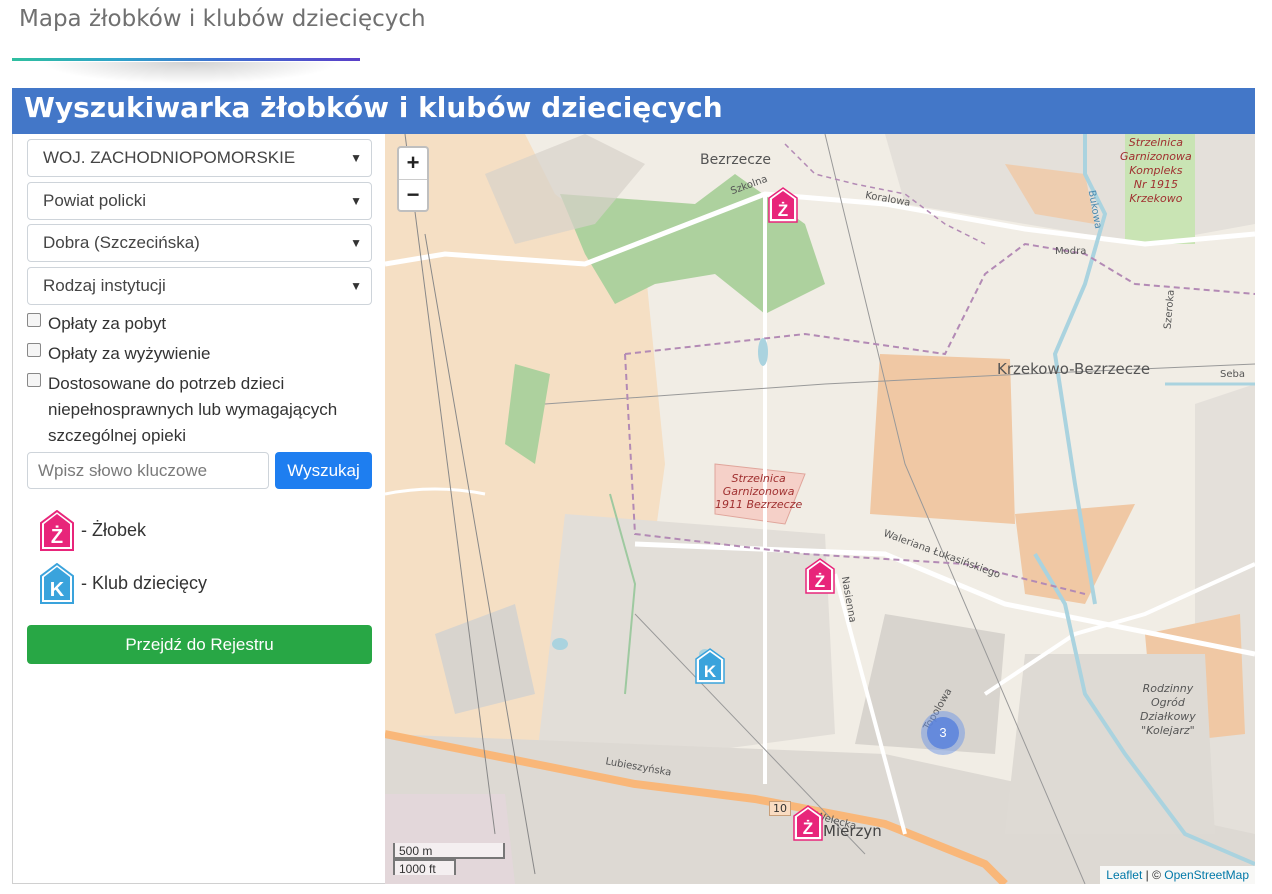 The height and width of the screenshot is (894, 1272). What do you see at coordinates (121, 242) in the screenshot?
I see `municipality-value: Dobra (Szczecińska)` at bounding box center [121, 242].